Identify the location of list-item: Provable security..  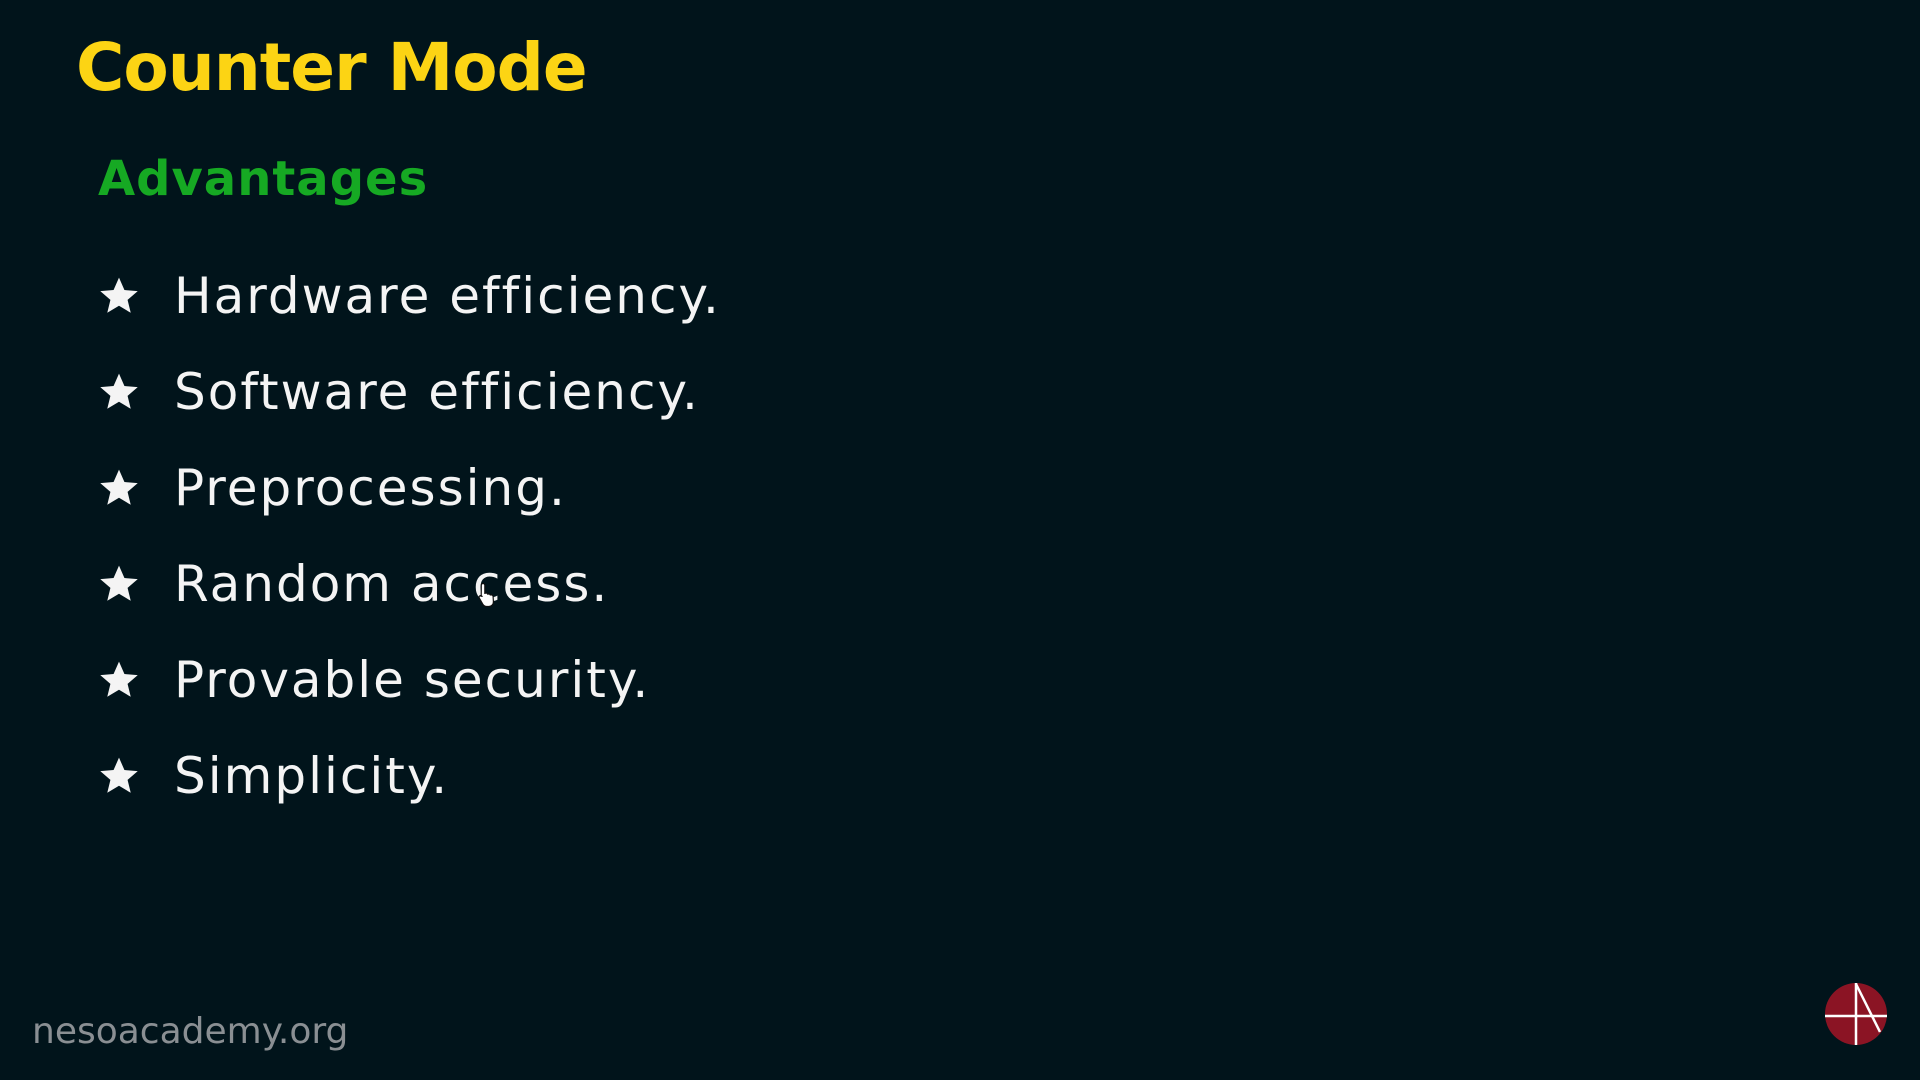
(409, 680).